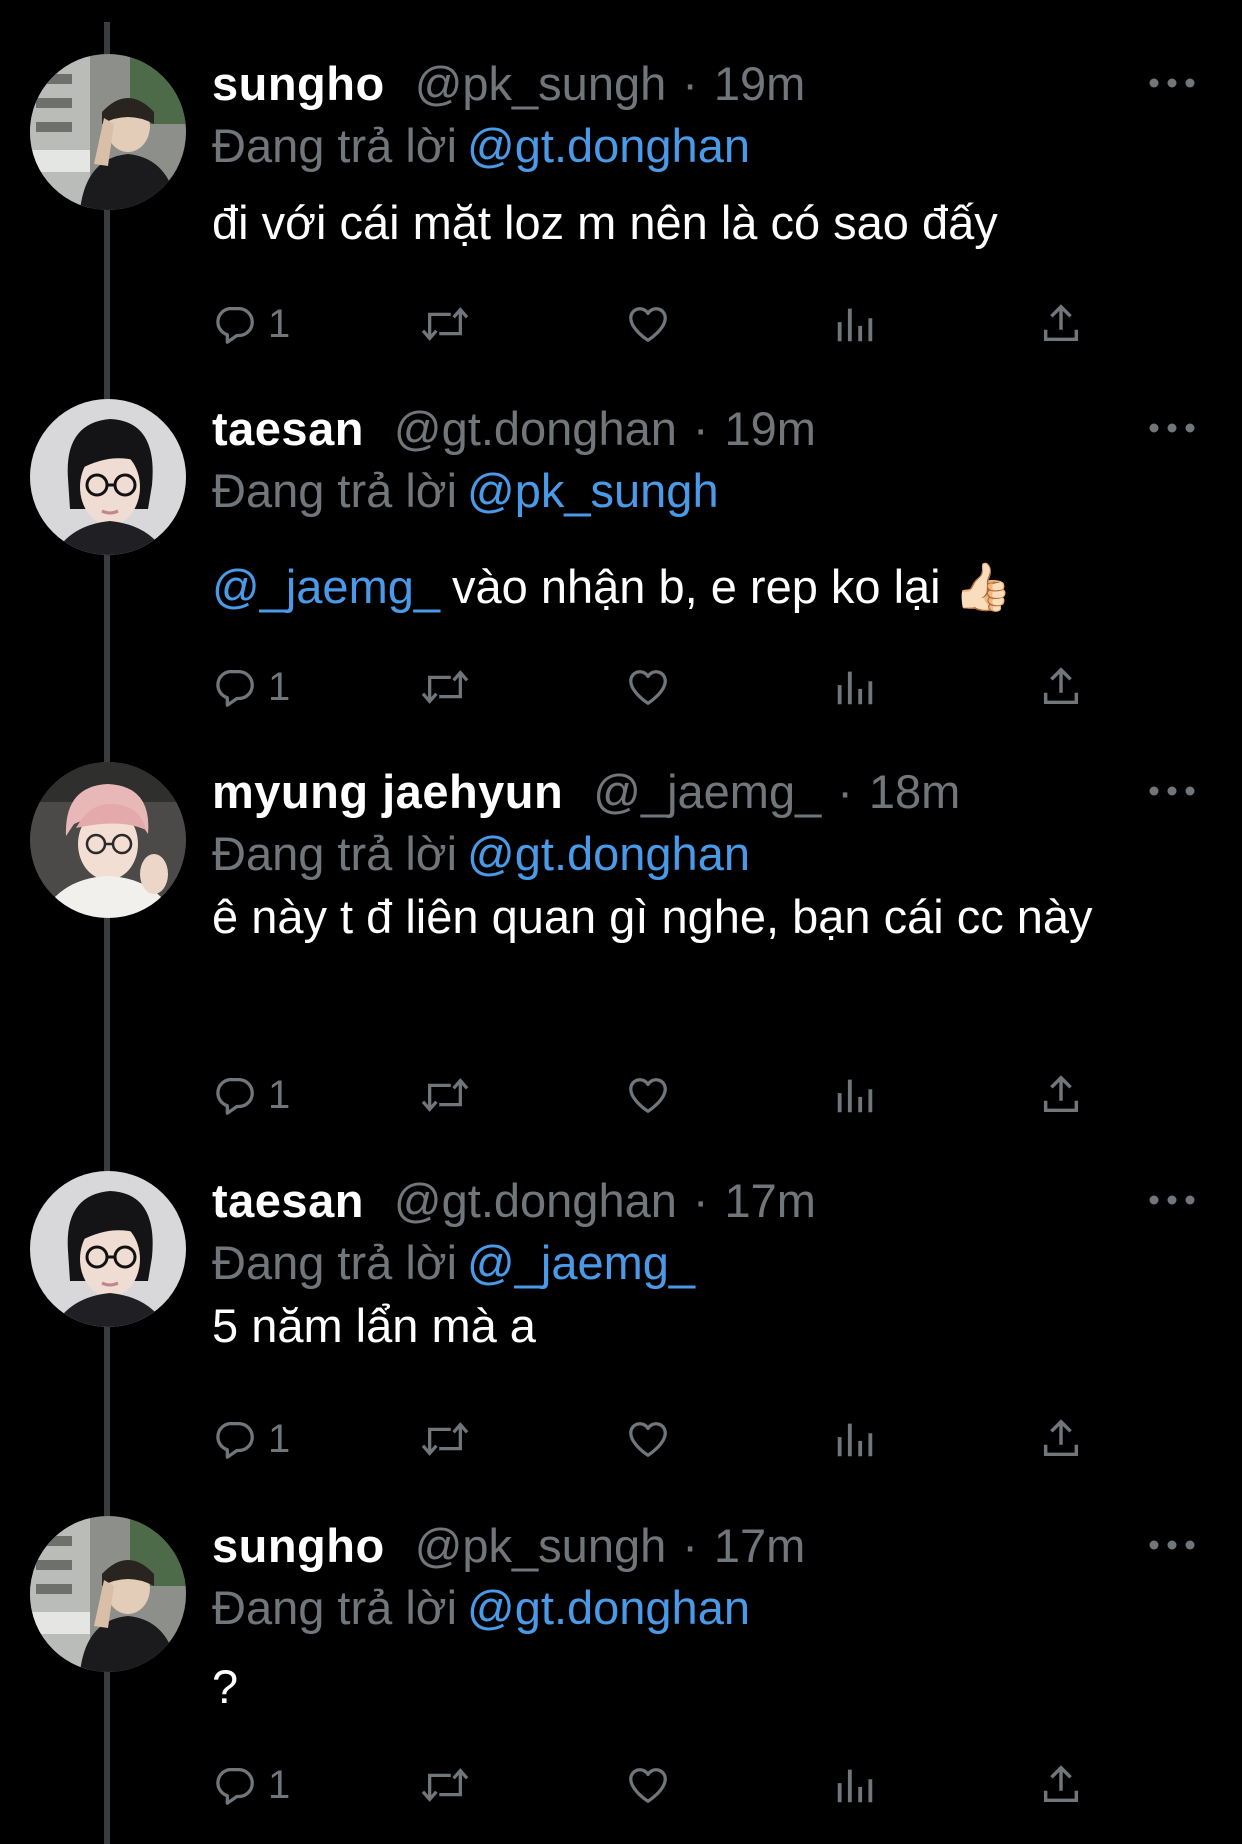 The height and width of the screenshot is (1844, 1242). I want to click on tweet-text-content: vào nhận b, e rep ko lại 👍🏻, so click(732, 586).